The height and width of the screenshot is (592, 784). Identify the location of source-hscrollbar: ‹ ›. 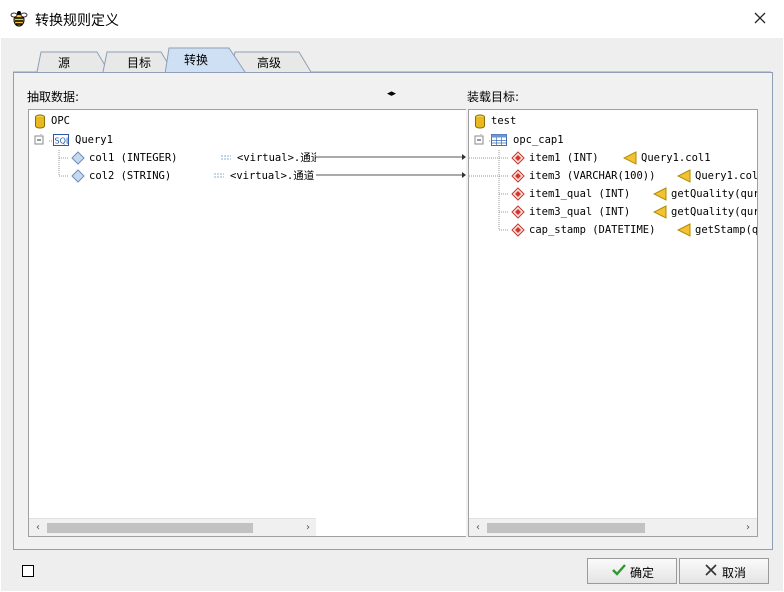
(173, 527).